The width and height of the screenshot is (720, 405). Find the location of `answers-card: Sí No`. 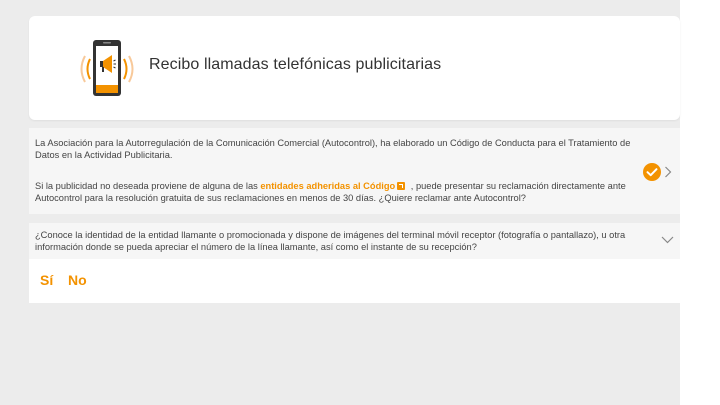

answers-card: Sí No is located at coordinates (354, 281).